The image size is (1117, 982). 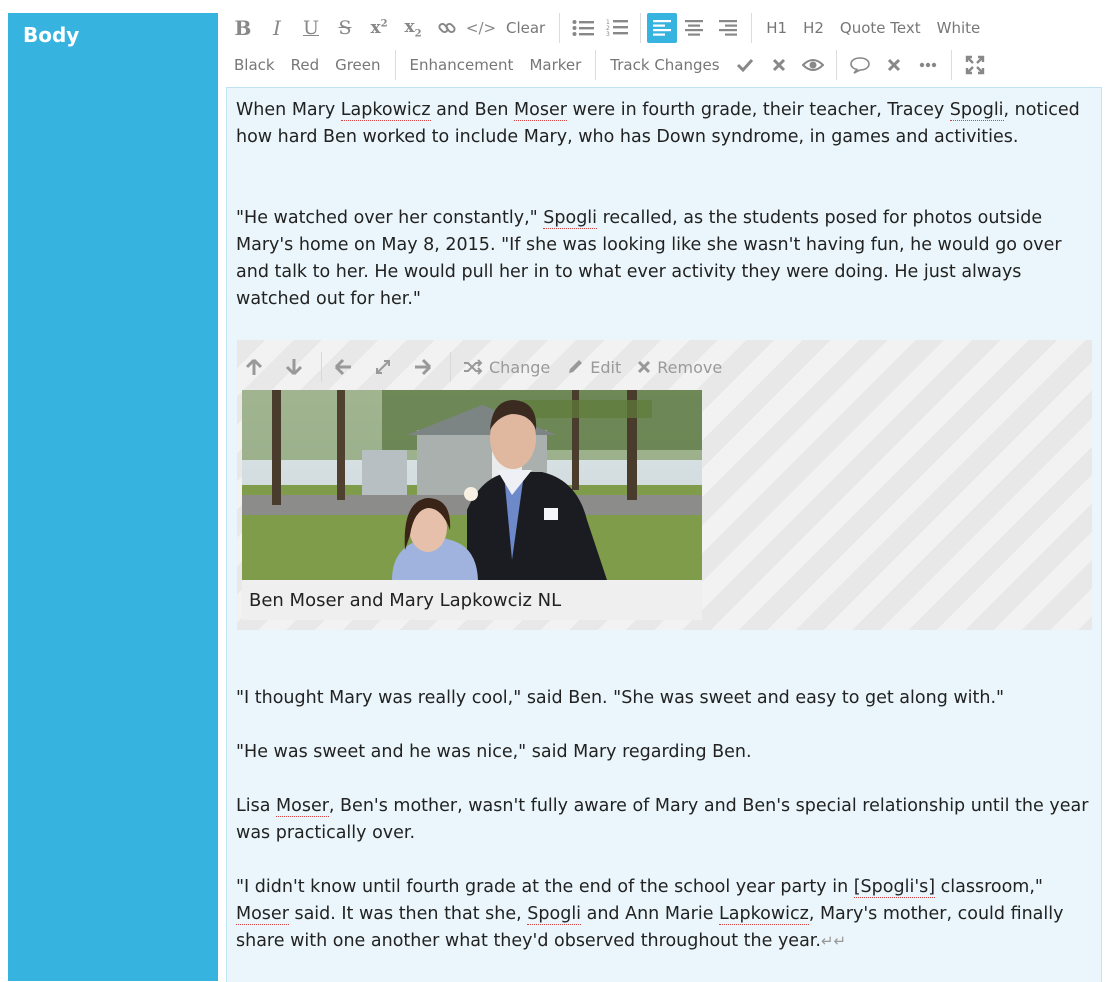 I want to click on arrow-right-icon, so click(x=423, y=367).